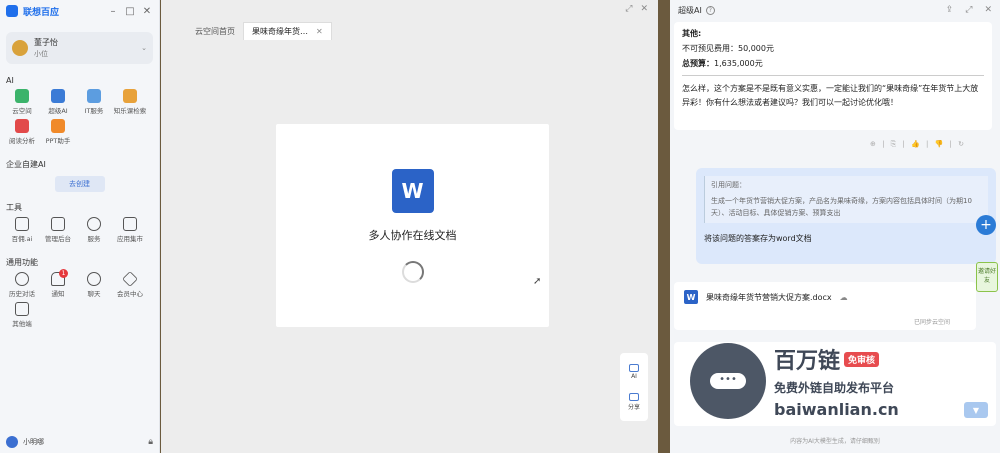 The image size is (1000, 453). Describe the element at coordinates (58, 283) in the screenshot. I see `tile-notification: 1 通知` at that location.